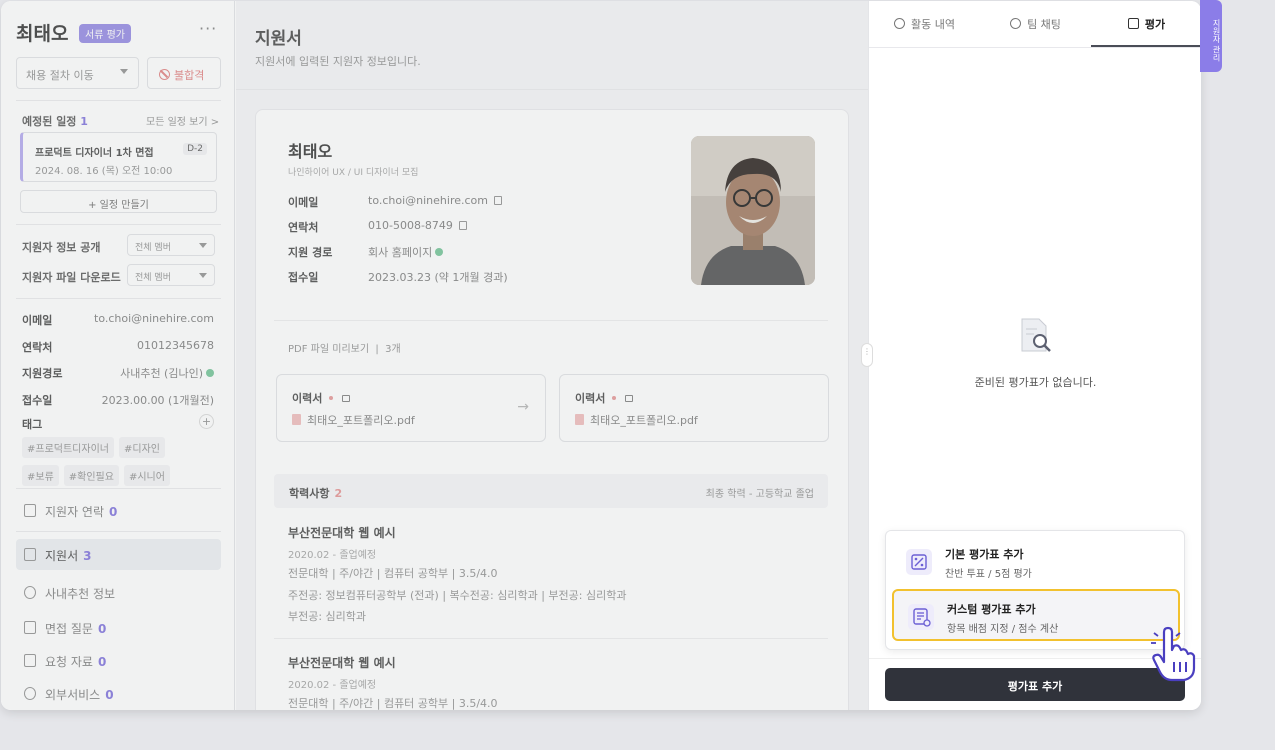 This screenshot has height=750, width=1275. I want to click on add-evaluation-button: 평가표 추가, so click(1035, 684).